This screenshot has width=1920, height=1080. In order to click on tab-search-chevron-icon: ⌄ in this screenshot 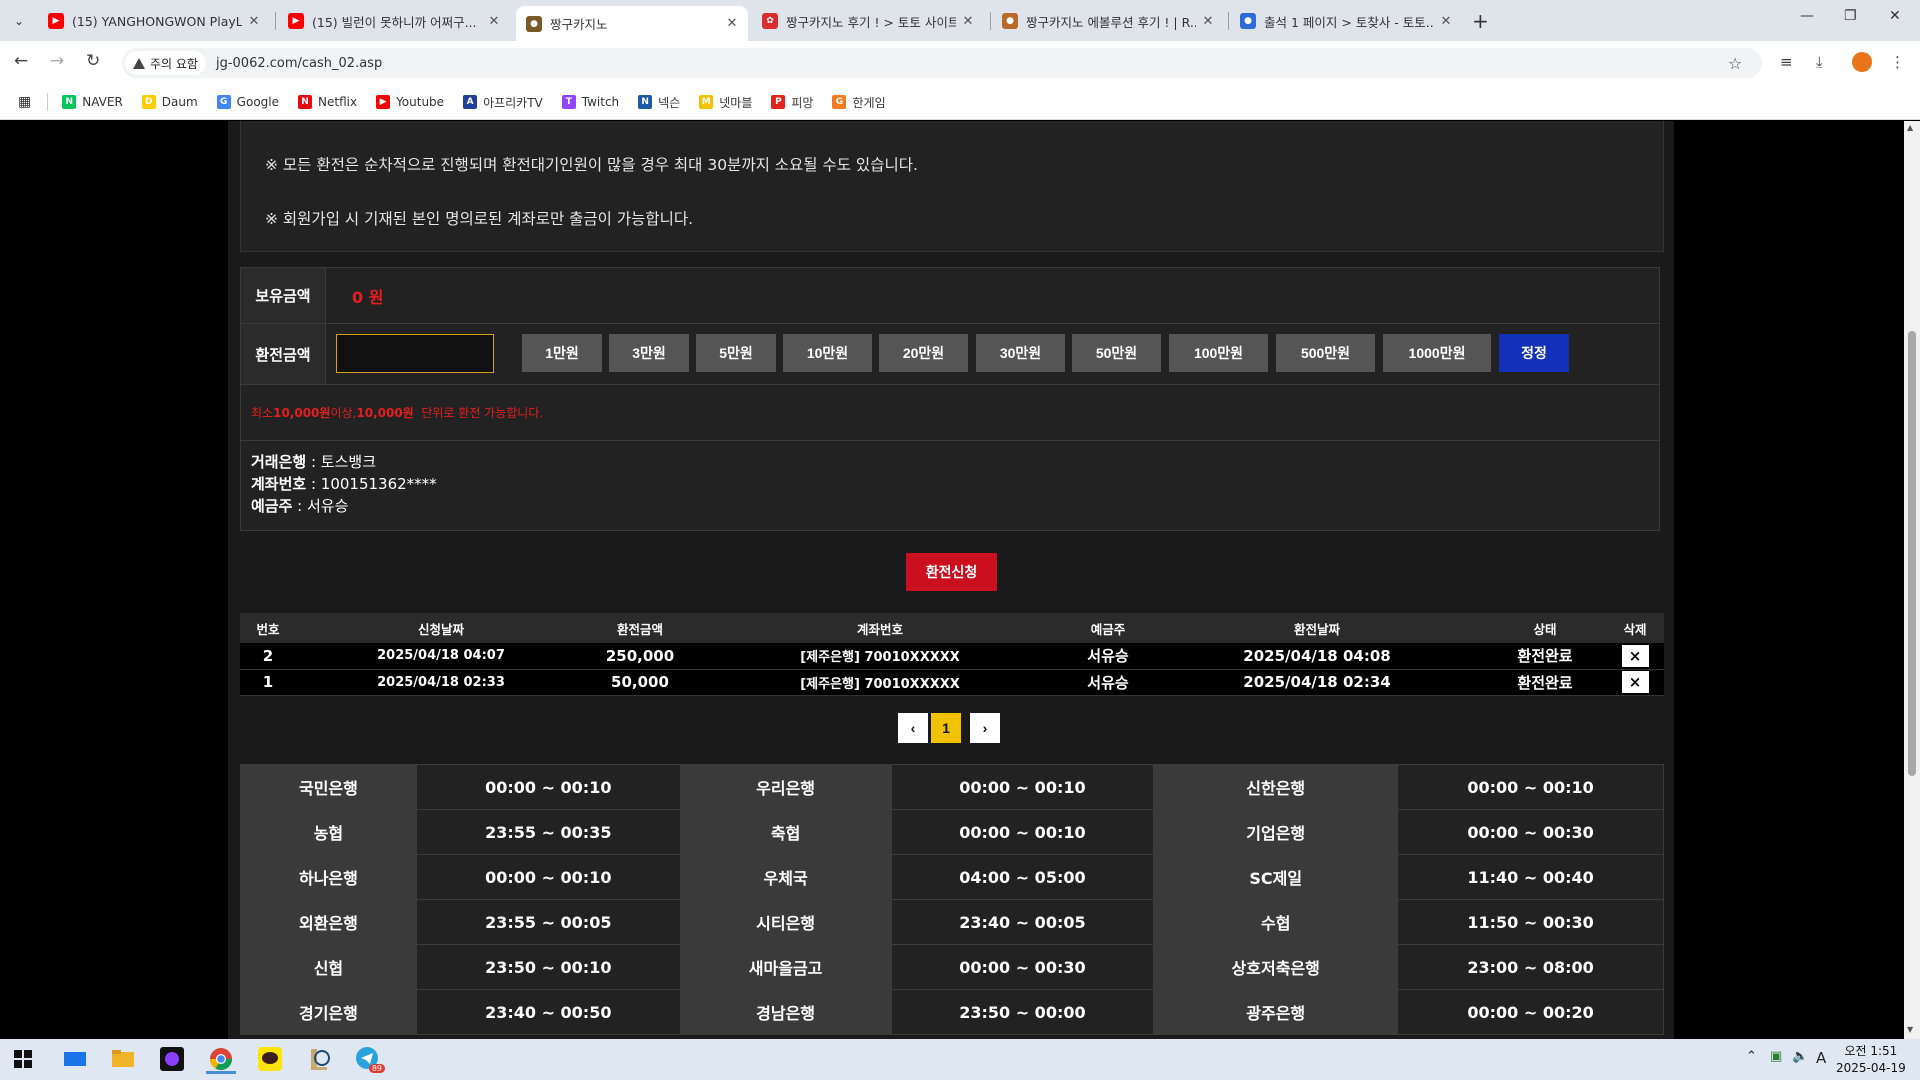, I will do `click(19, 21)`.